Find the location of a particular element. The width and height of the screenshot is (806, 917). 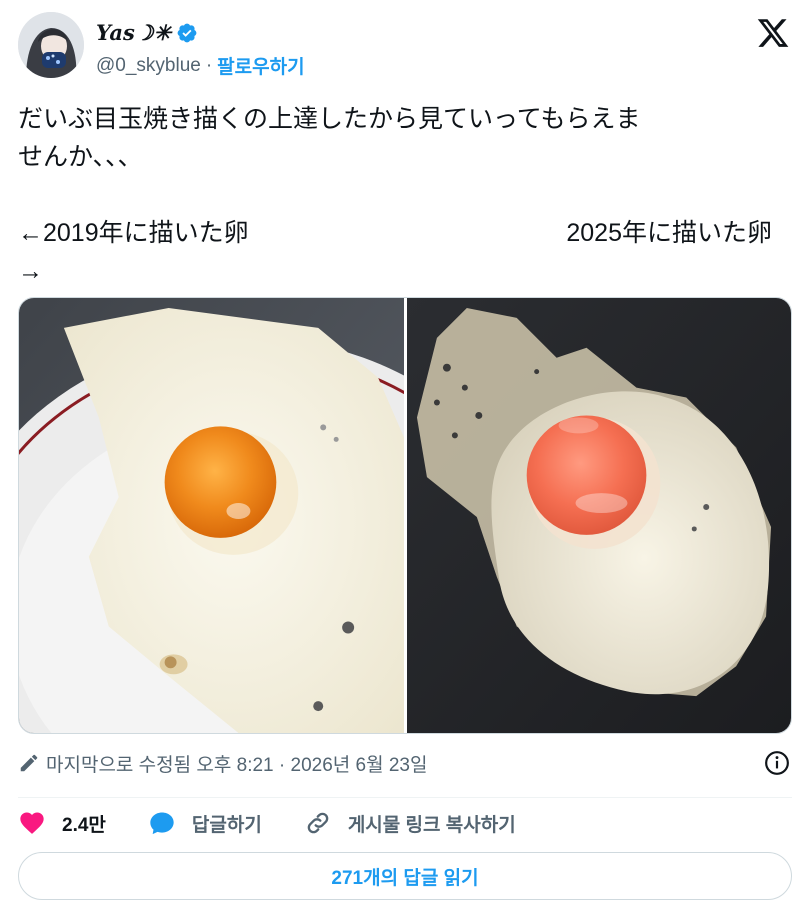

x-logo-icon is located at coordinates (773, 33).